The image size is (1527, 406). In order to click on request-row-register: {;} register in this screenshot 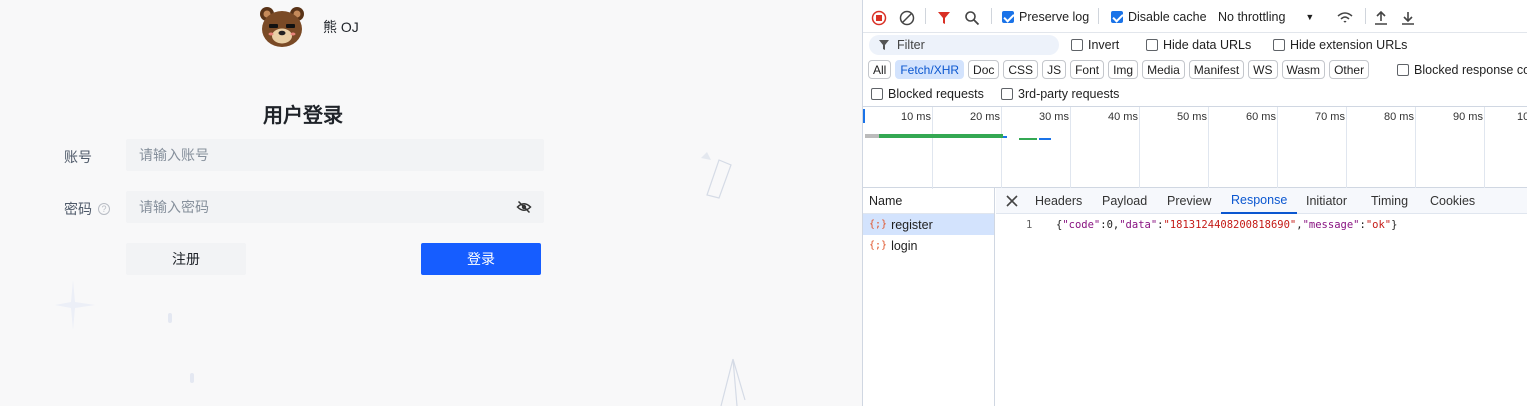, I will do `click(928, 224)`.